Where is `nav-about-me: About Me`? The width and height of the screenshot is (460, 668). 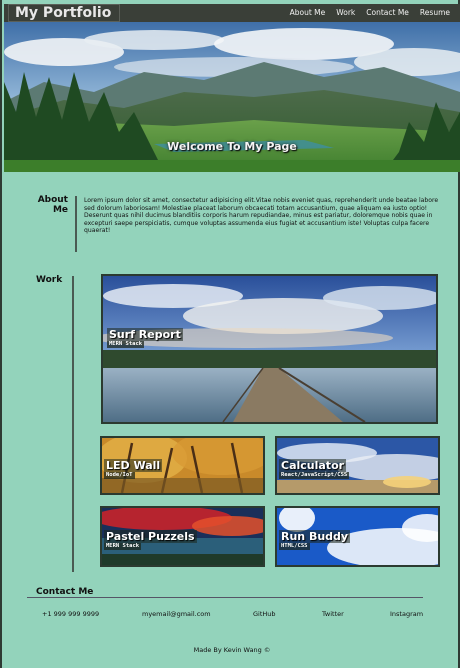
nav-about-me: About Me is located at coordinates (308, 13).